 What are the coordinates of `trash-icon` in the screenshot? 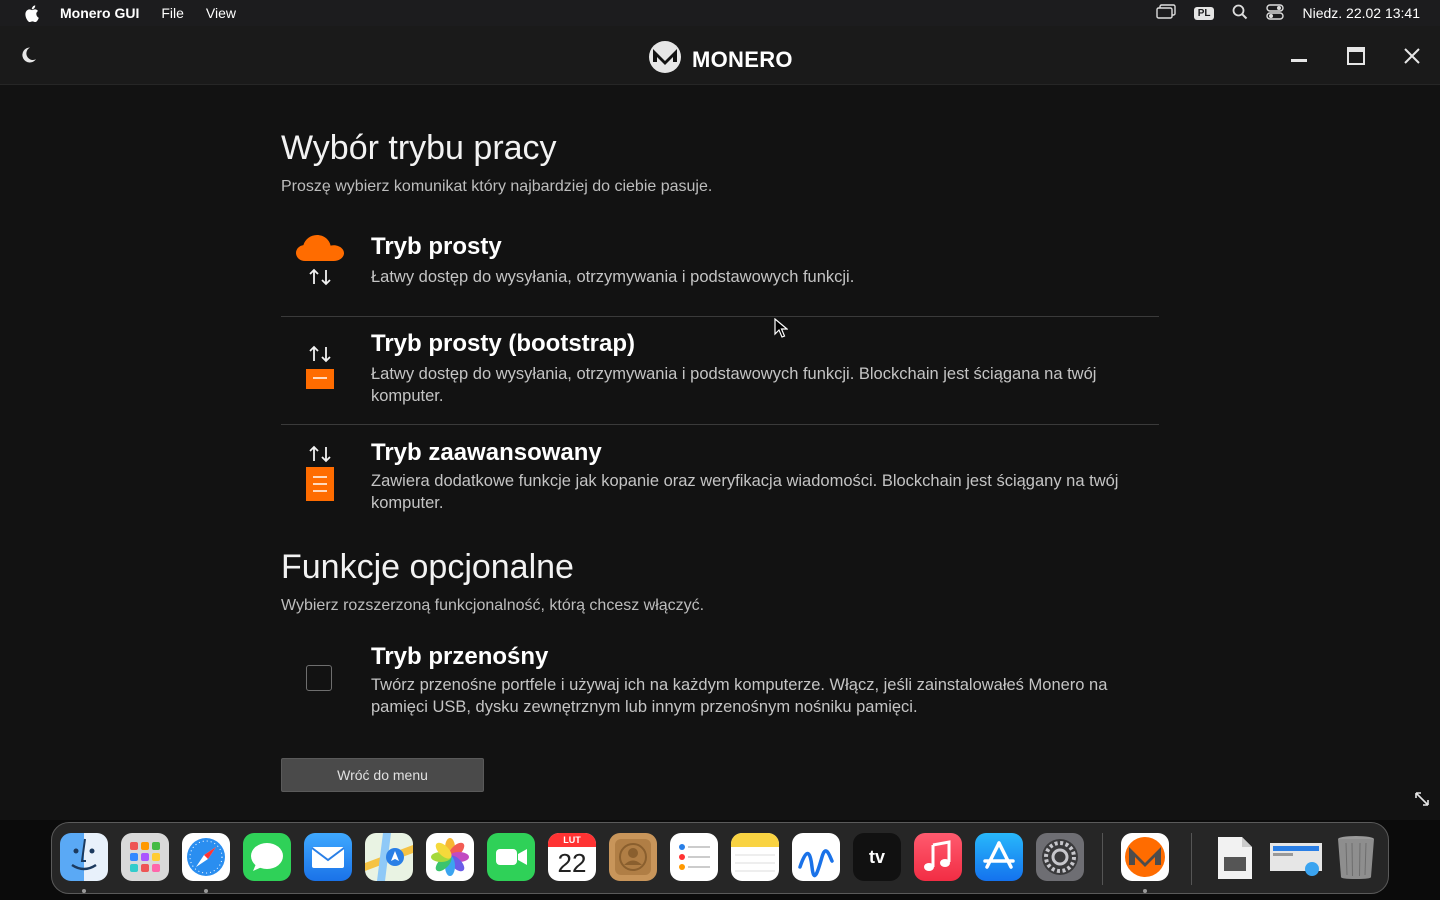 It's located at (1356, 857).